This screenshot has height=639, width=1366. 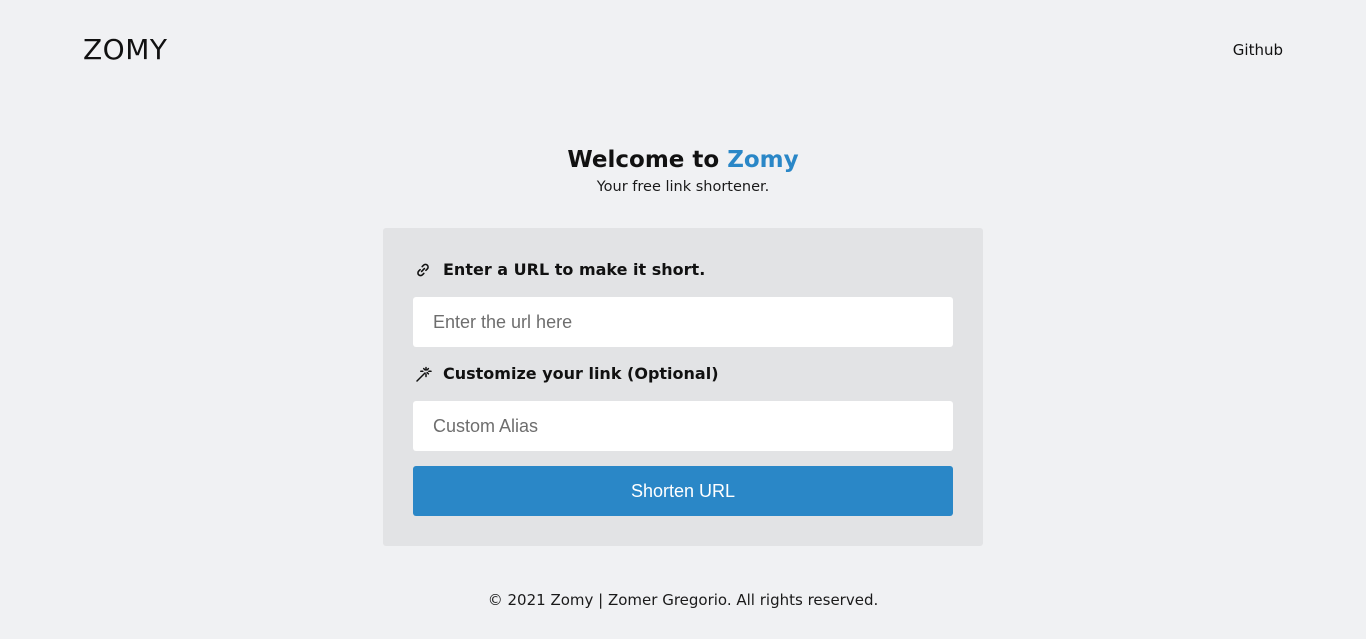 I want to click on shorten-url-button: Shorten URL, so click(x=683, y=491).